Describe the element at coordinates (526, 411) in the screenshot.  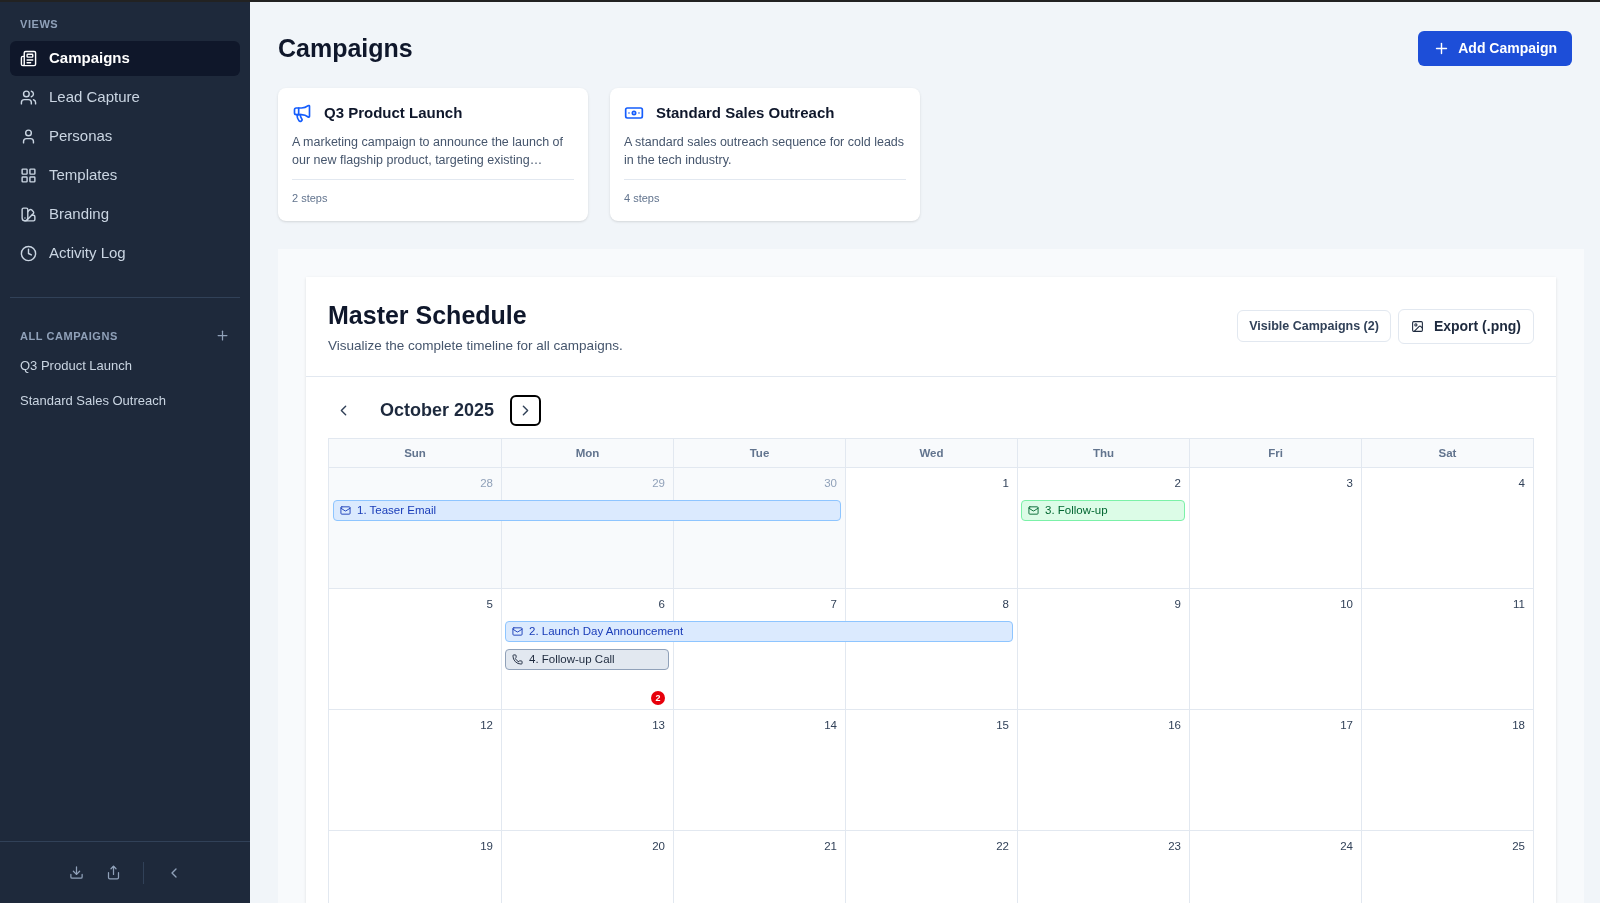
I see `next-month-button` at that location.